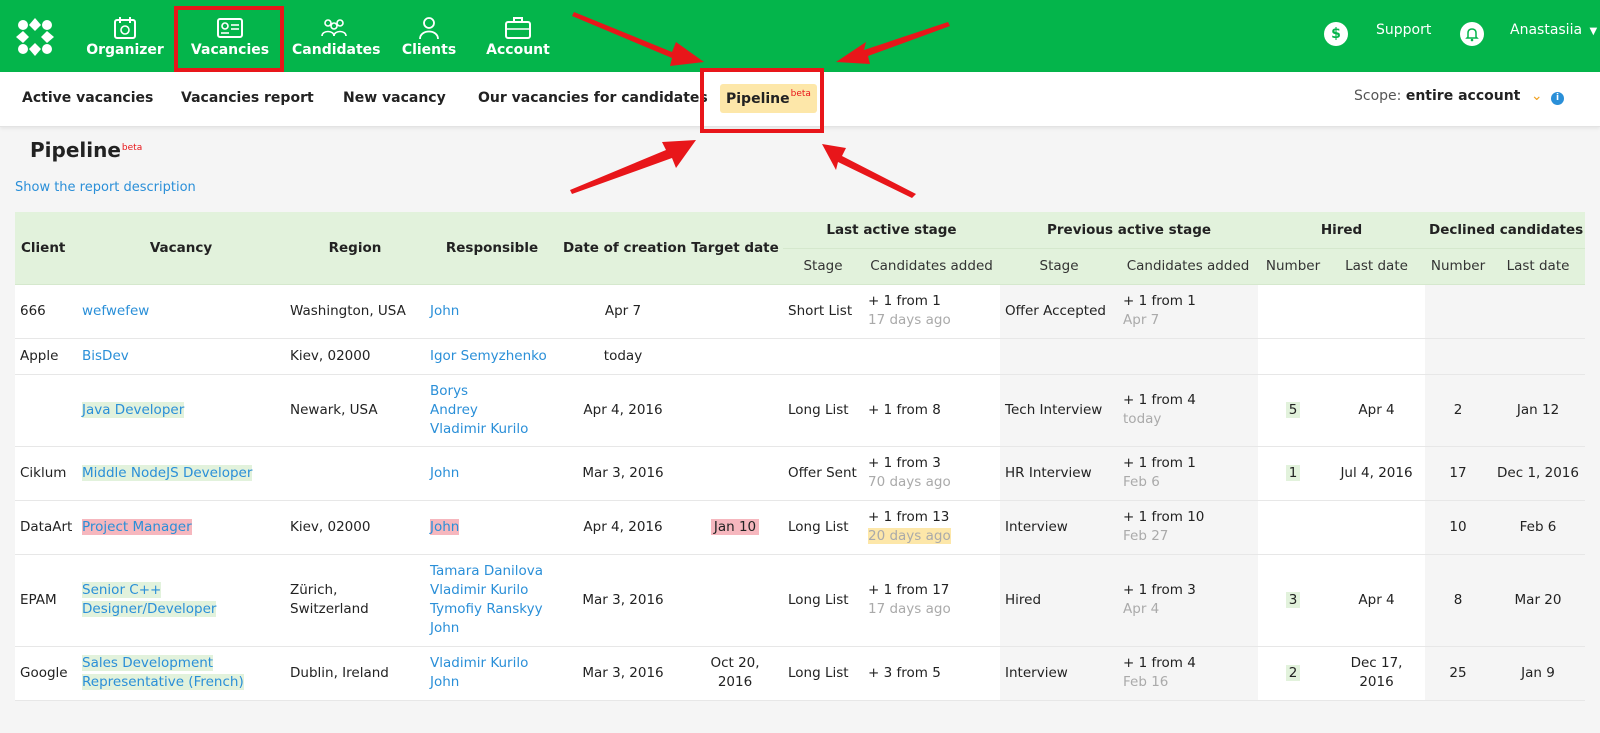 The width and height of the screenshot is (1600, 733). What do you see at coordinates (181, 248) in the screenshot?
I see `header-vacancy: Vacancy` at bounding box center [181, 248].